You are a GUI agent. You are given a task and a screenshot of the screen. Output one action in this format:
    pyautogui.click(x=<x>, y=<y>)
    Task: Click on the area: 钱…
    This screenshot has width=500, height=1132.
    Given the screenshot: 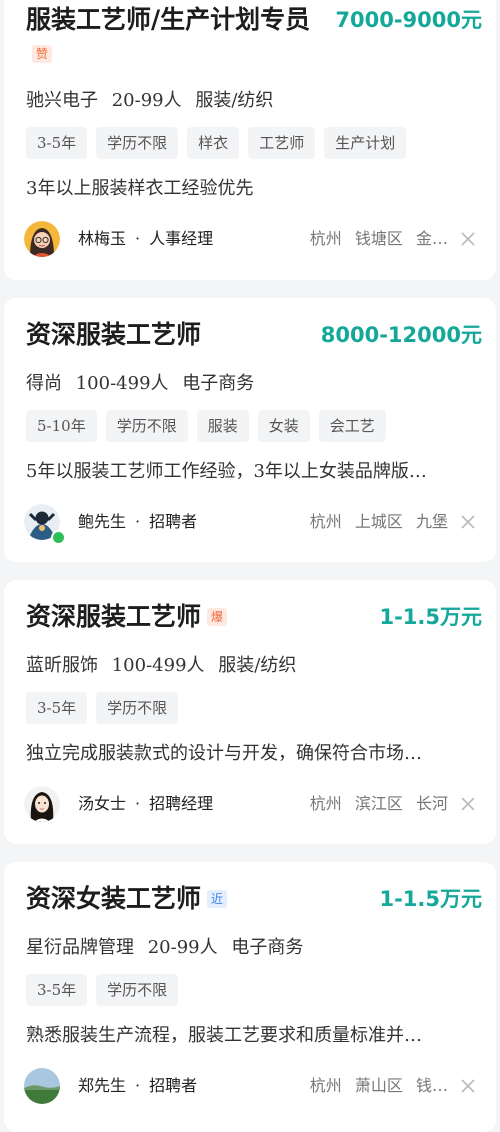 What is the action you would take?
    pyautogui.click(x=431, y=1085)
    